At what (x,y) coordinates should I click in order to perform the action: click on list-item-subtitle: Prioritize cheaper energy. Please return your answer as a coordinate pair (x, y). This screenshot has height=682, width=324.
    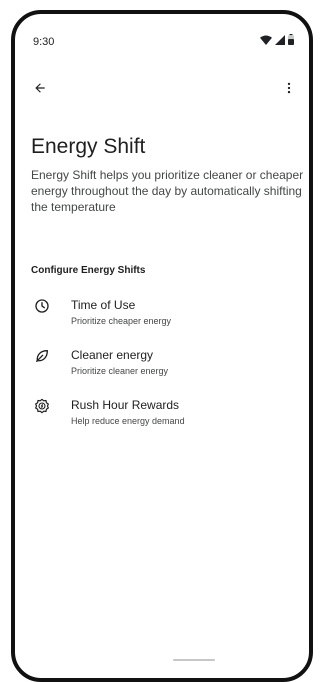
    Looking at the image, I should click on (121, 321).